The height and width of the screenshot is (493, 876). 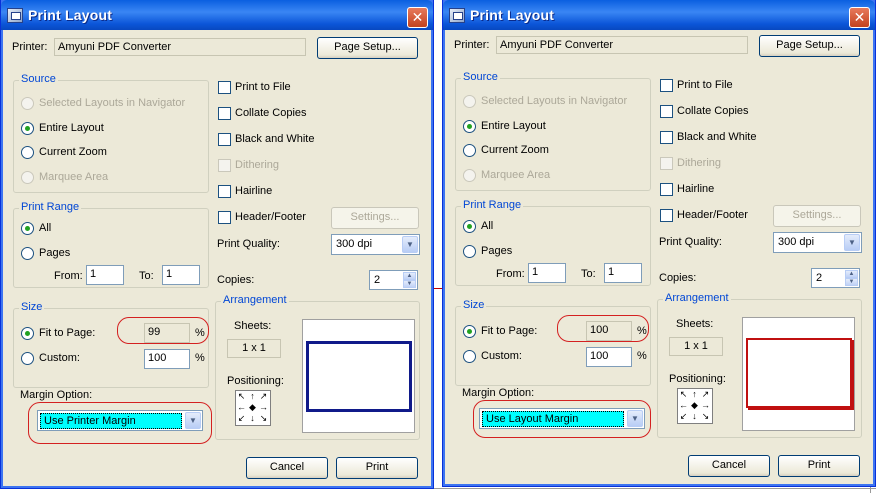 What do you see at coordinates (469, 175) in the screenshot?
I see `radio-marquee-area` at bounding box center [469, 175].